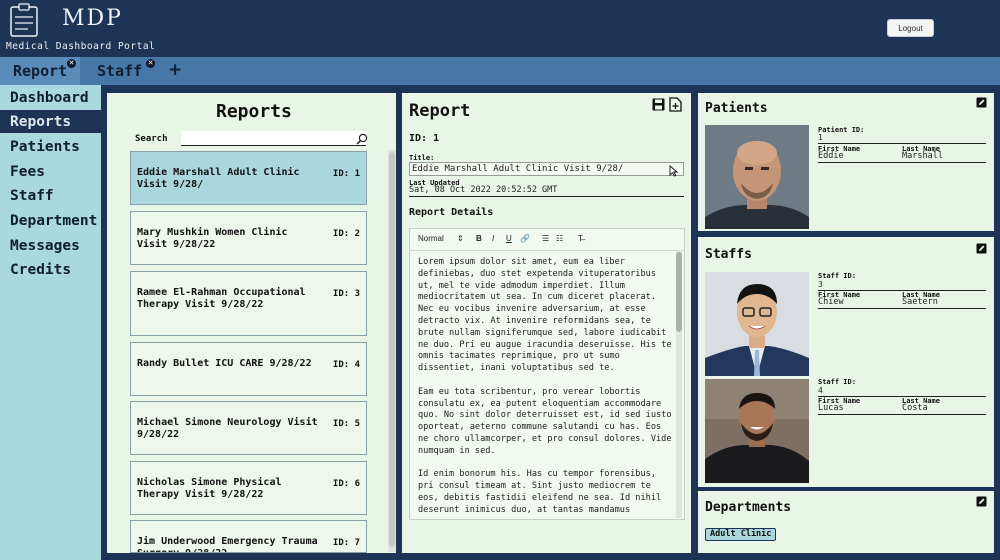  I want to click on details-label: Report Details, so click(451, 212).